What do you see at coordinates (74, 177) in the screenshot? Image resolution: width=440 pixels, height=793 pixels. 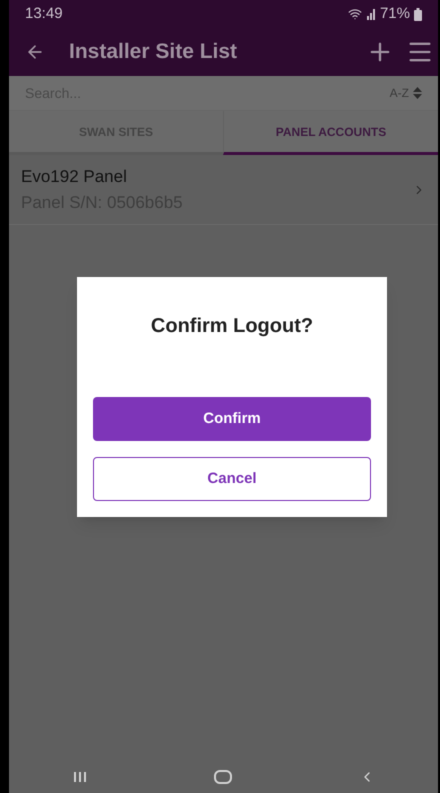 I see `item-title: Evo192 Panel` at bounding box center [74, 177].